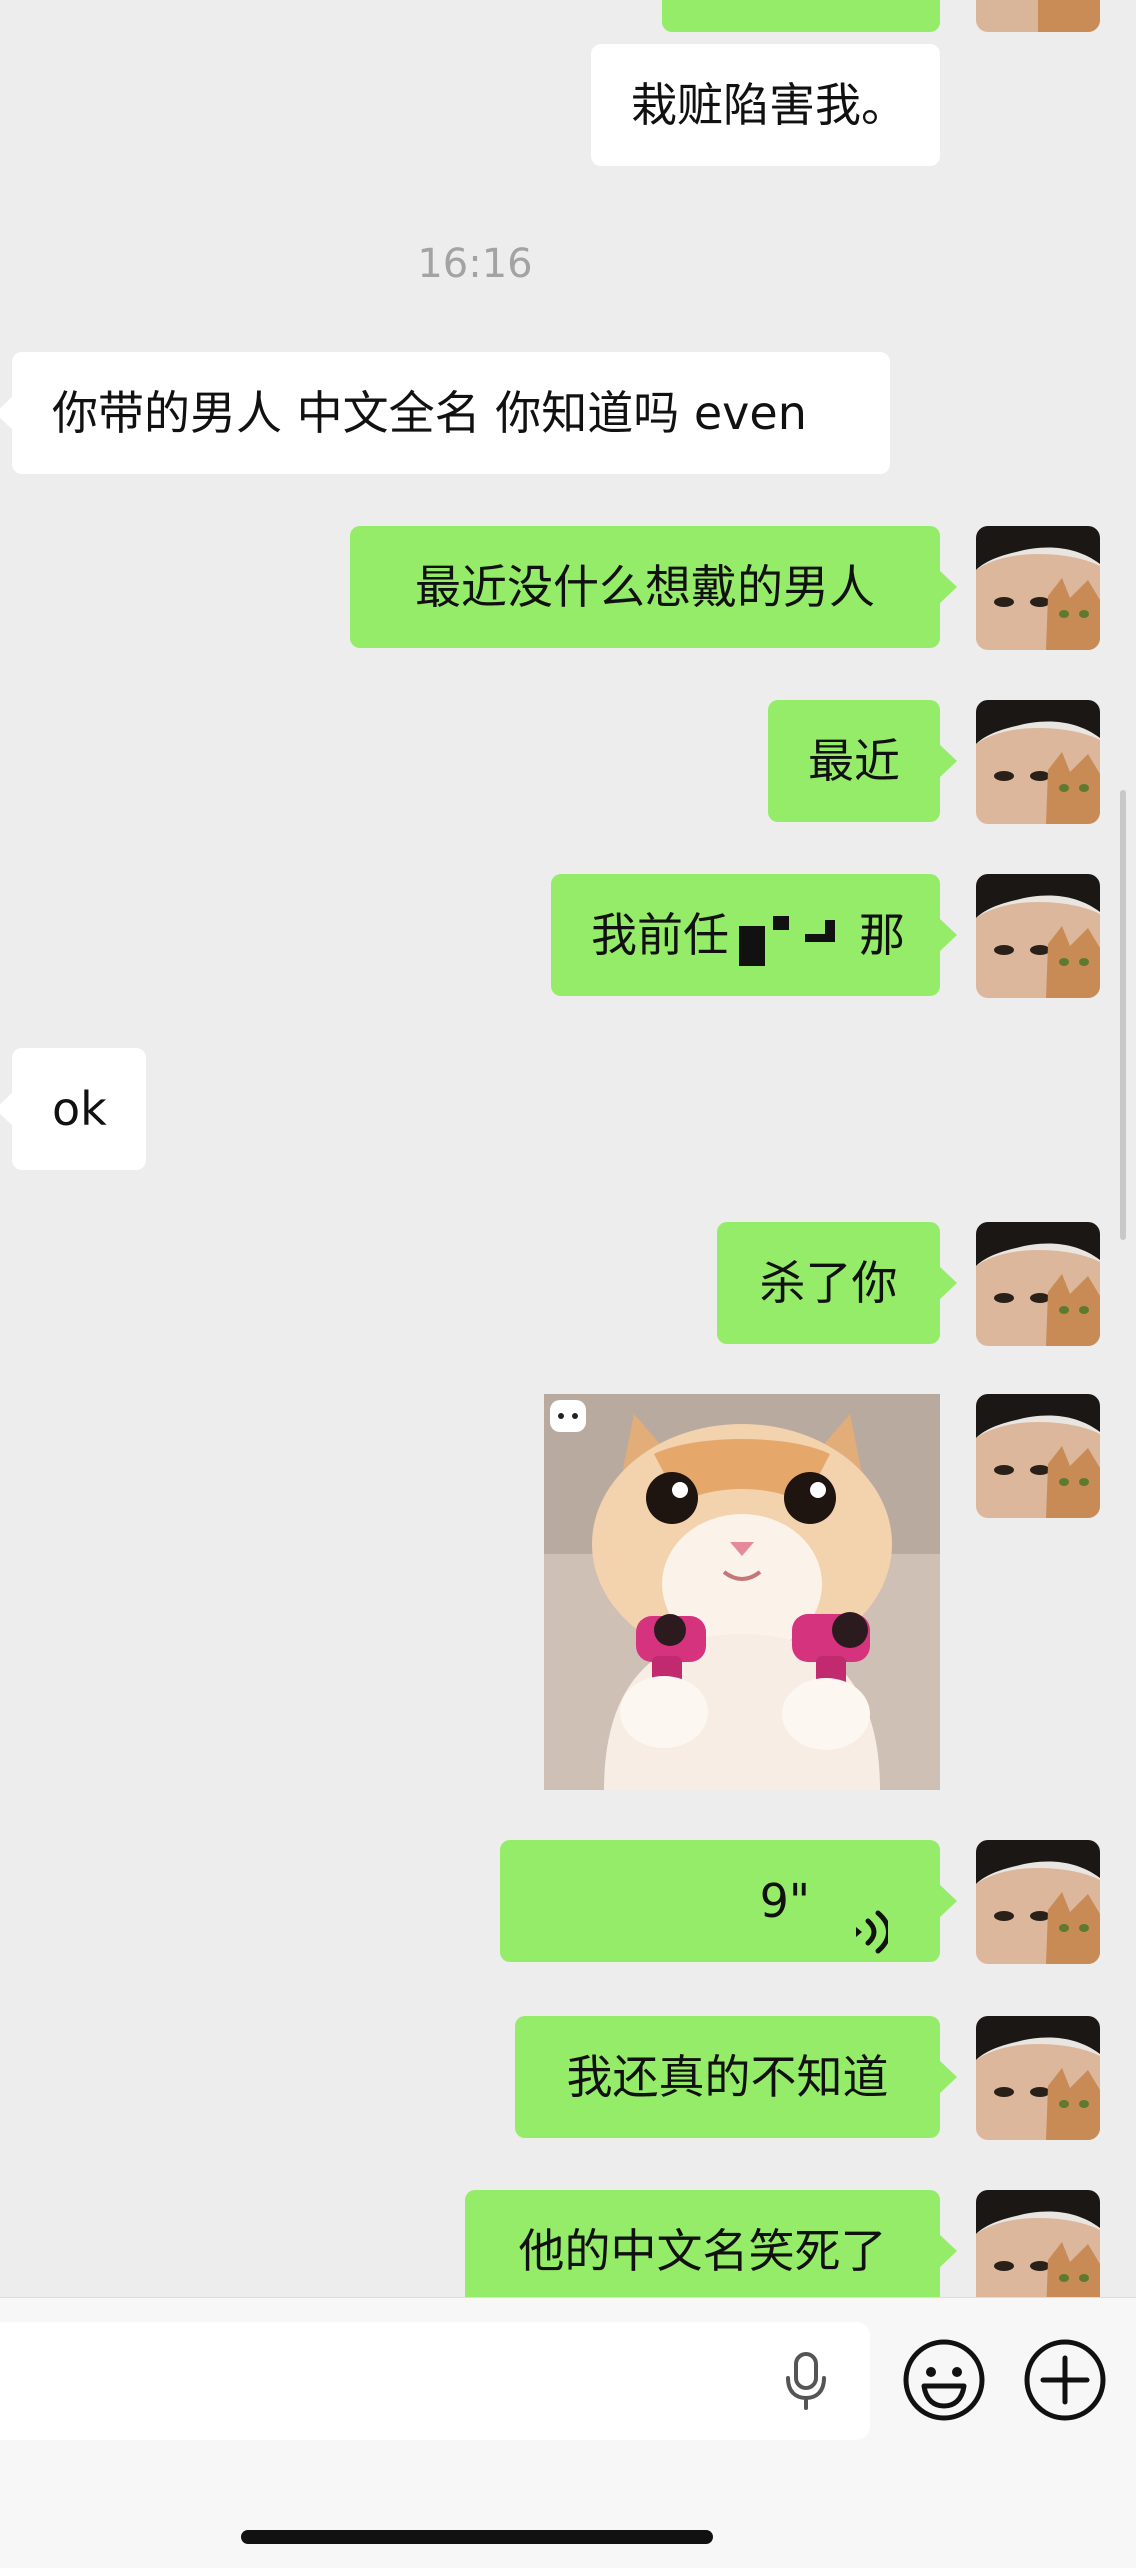 The width and height of the screenshot is (1136, 2568). I want to click on message-bubble-outgoing: 最近, so click(862, 761).